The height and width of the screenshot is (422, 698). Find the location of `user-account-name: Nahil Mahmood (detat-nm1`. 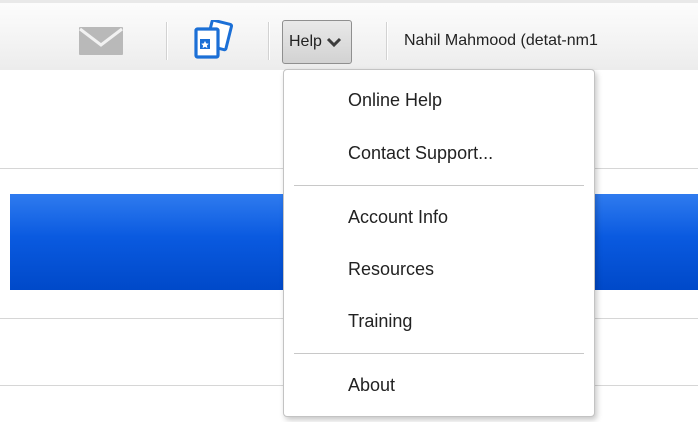

user-account-name: Nahil Mahmood (detat-nm1 is located at coordinates (501, 41).